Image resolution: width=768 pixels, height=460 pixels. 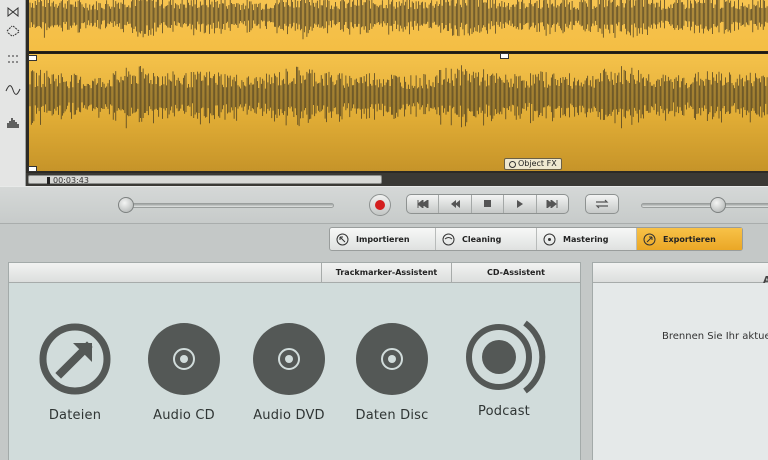 I want to click on data-disc-icon, so click(x=392, y=359).